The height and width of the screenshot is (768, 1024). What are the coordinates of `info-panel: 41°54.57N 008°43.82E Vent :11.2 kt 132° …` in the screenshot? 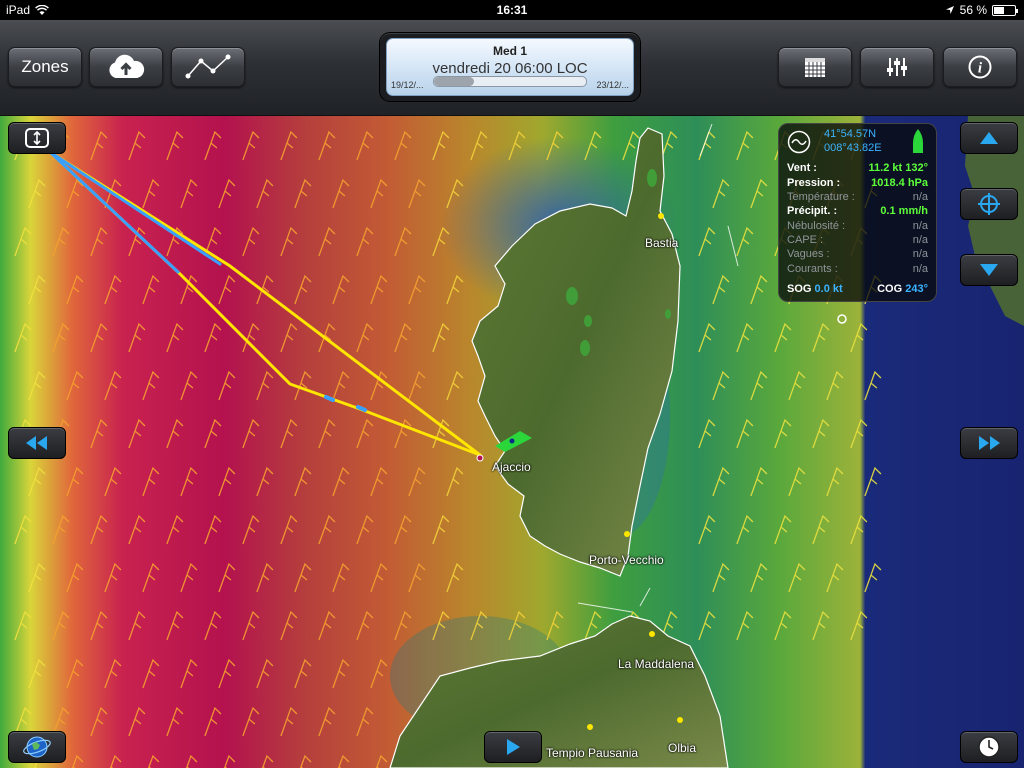 It's located at (857, 212).